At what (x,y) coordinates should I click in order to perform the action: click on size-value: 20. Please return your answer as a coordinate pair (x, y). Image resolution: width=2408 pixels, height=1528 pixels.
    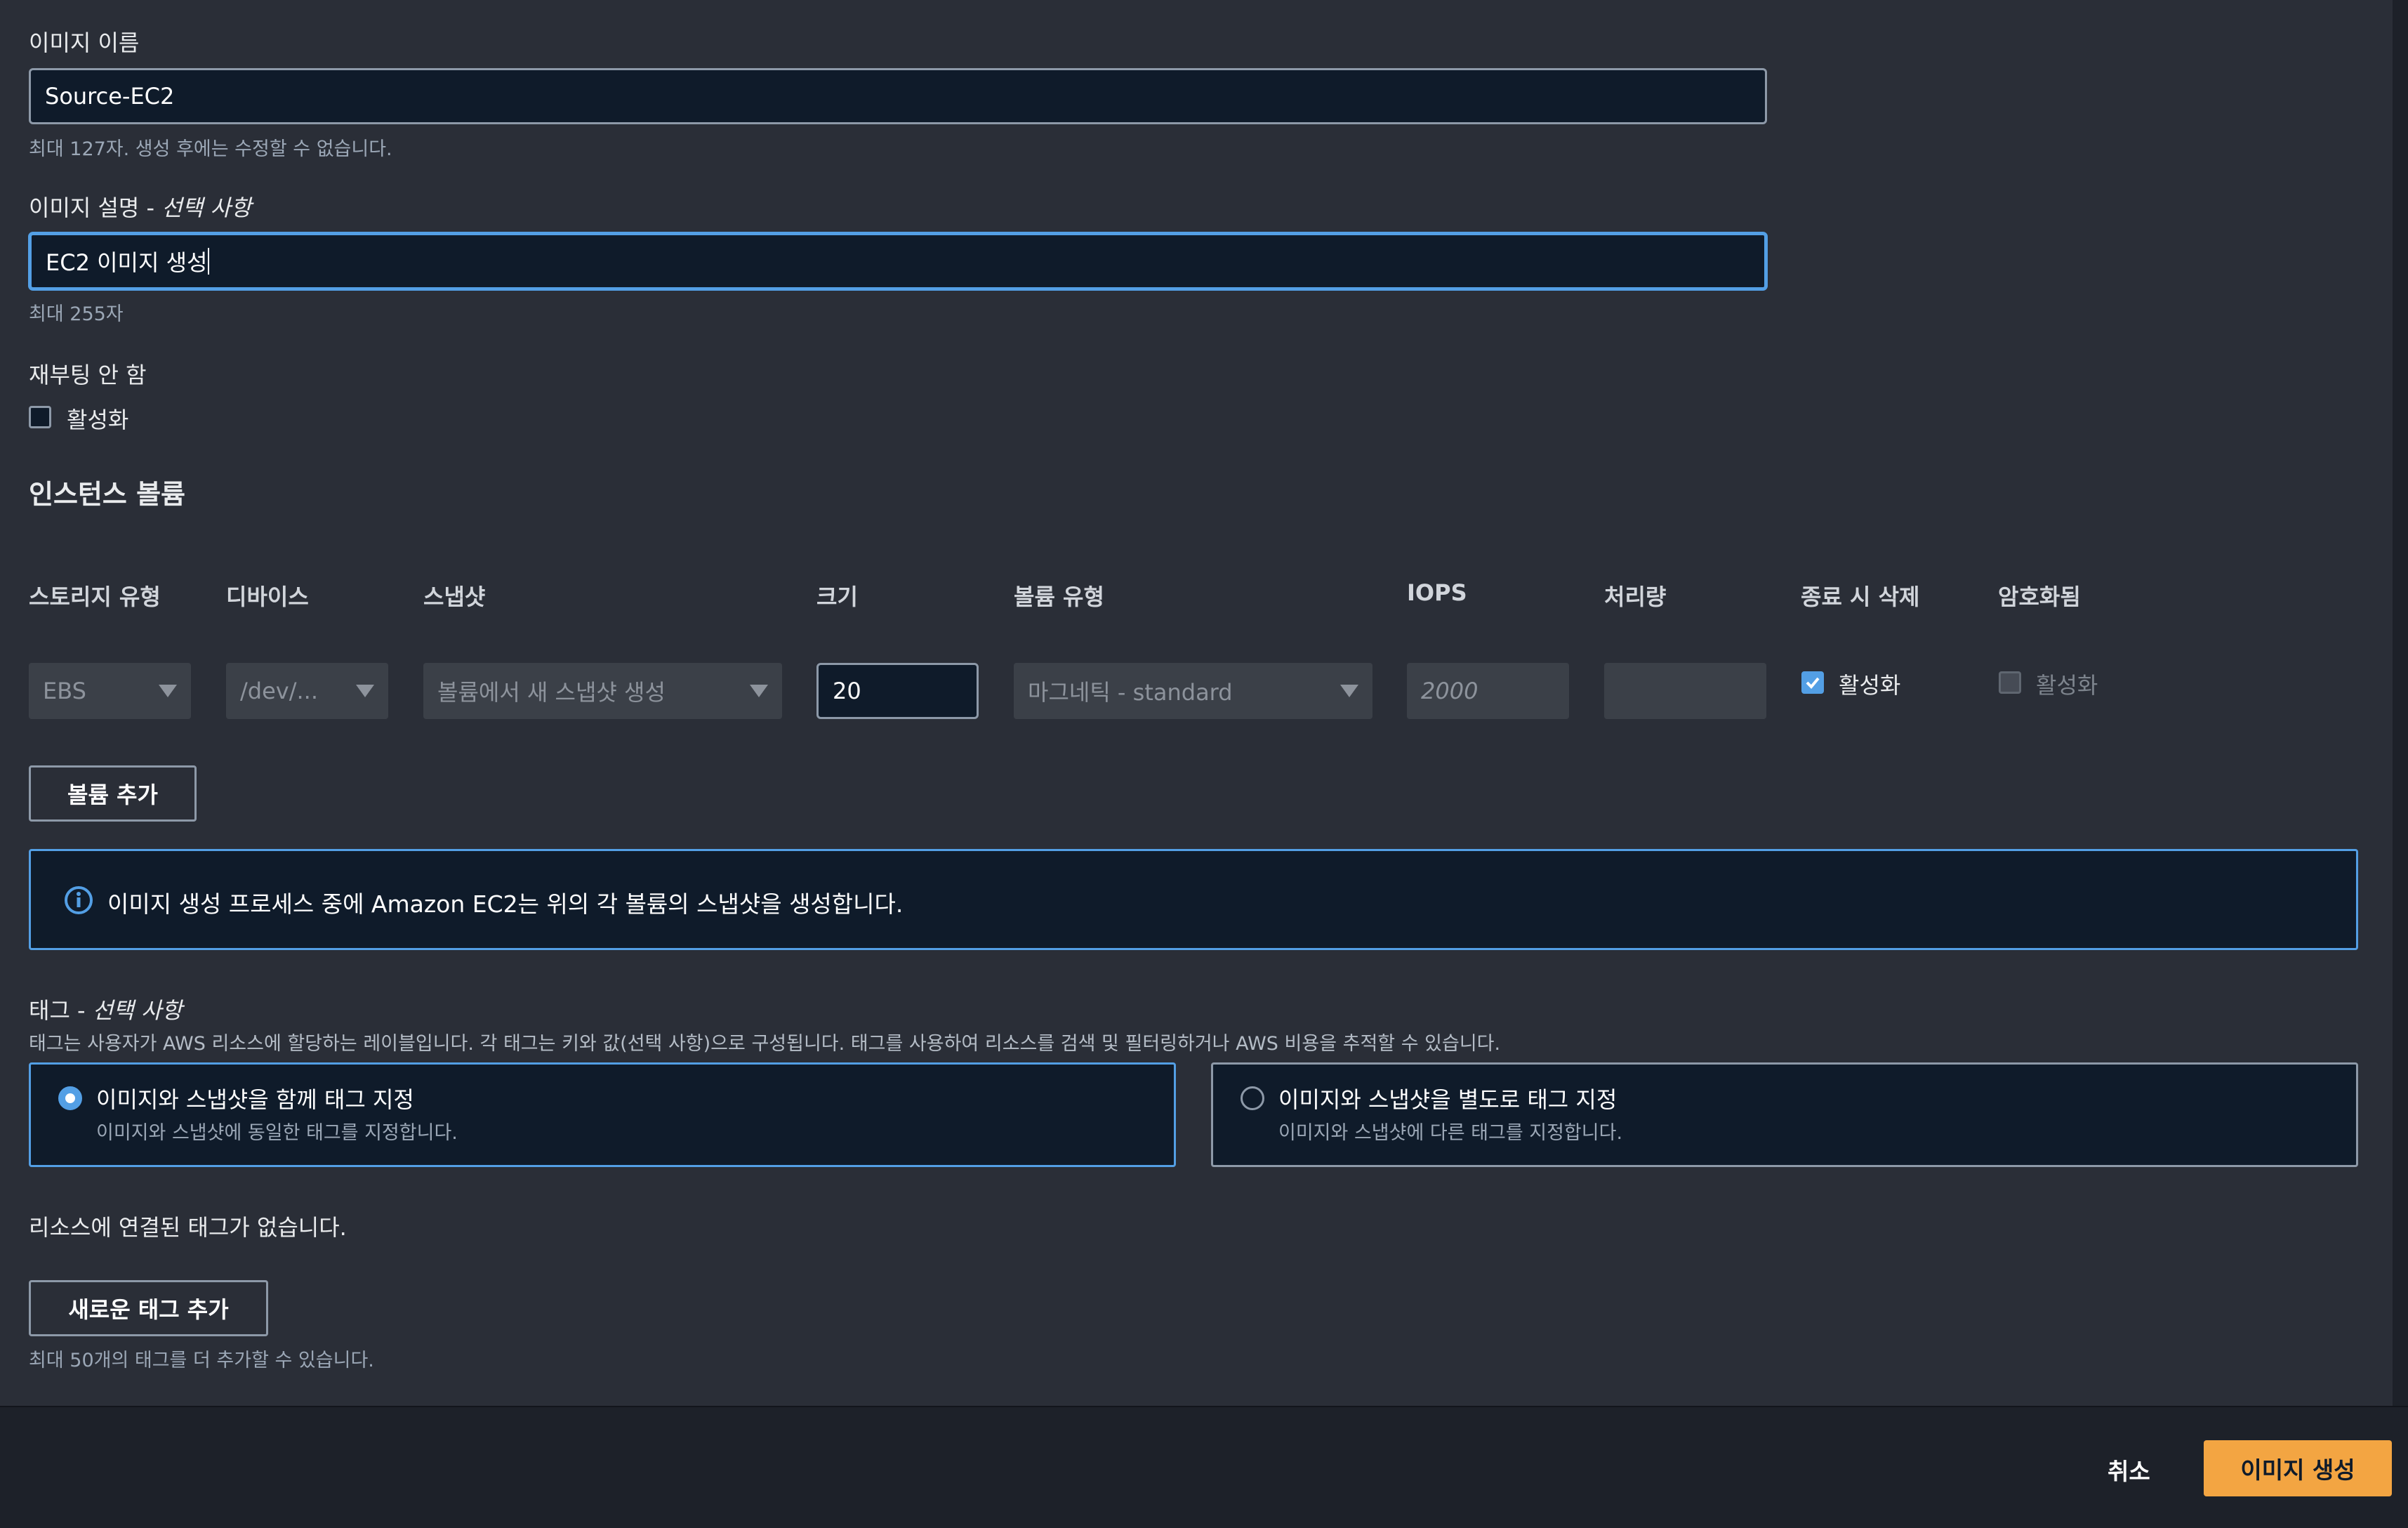
    Looking at the image, I should click on (847, 691).